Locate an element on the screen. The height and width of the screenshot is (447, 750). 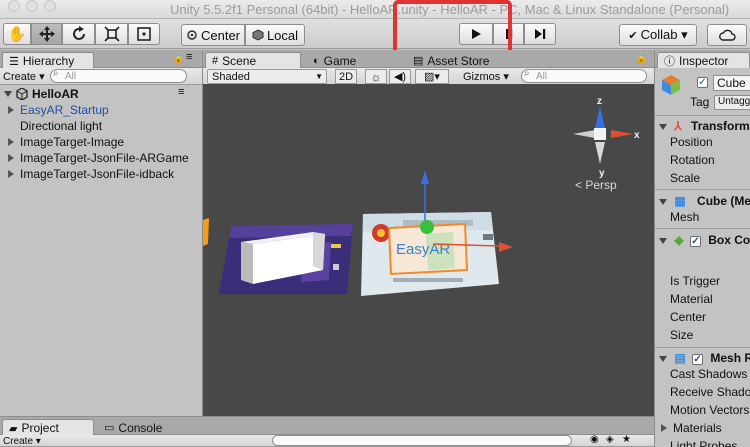
panel-menu-icon: ≡ is located at coordinates (189, 57).